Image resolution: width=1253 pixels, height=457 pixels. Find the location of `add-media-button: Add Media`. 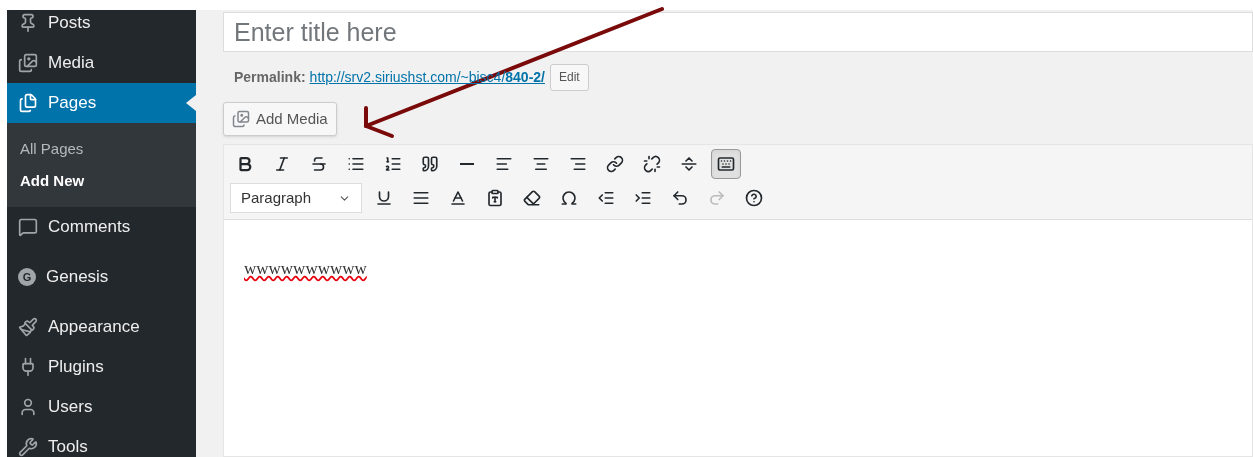

add-media-button: Add Media is located at coordinates (280, 119).